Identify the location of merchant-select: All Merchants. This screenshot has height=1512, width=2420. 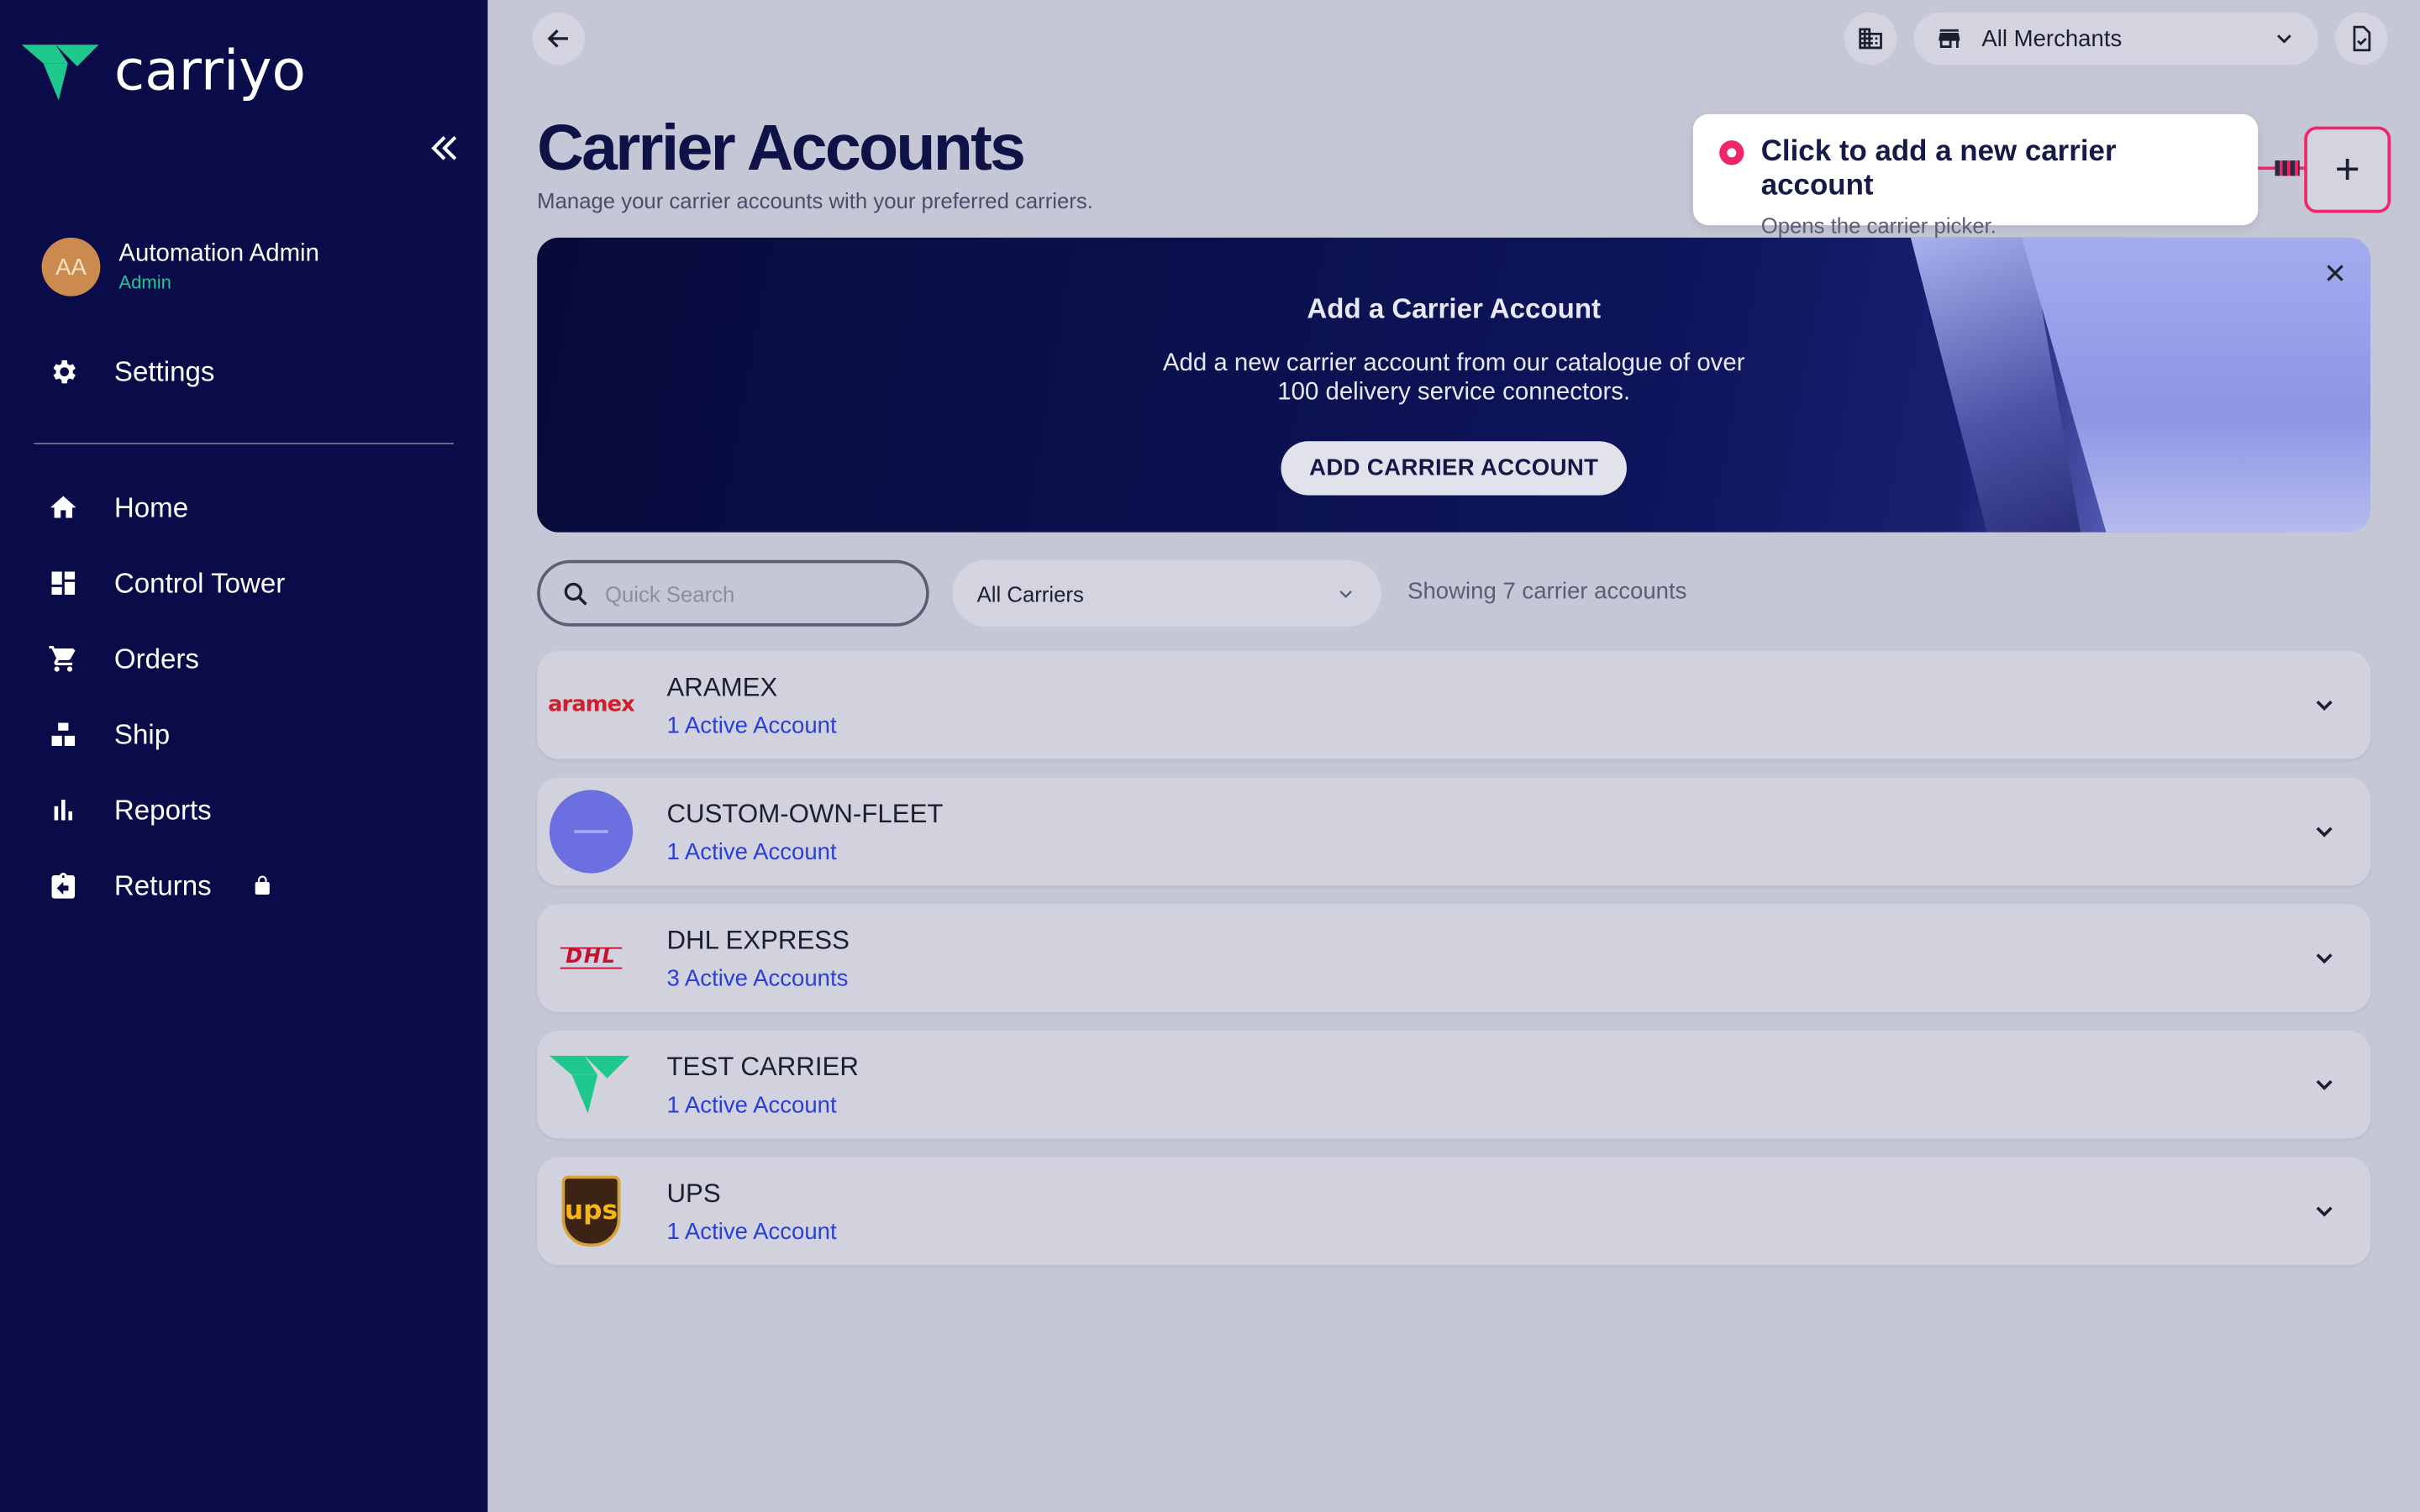
(2115, 39).